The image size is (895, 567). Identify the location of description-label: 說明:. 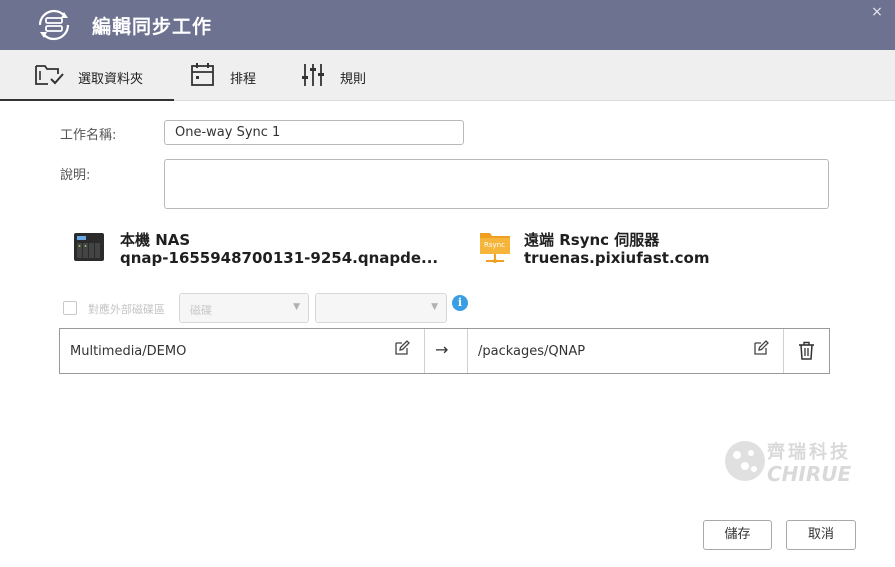
(75, 175).